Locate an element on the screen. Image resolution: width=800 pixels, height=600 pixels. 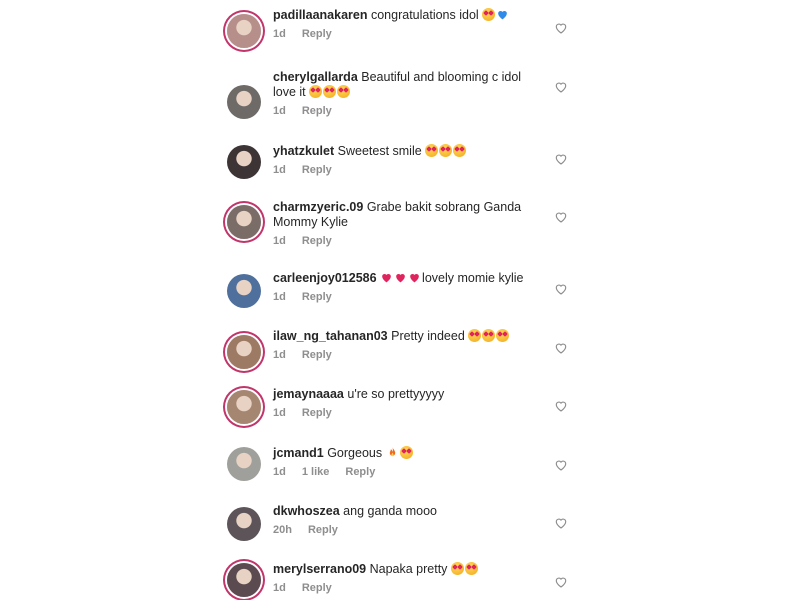
comment-meta: 20h Reply is located at coordinates (405, 530).